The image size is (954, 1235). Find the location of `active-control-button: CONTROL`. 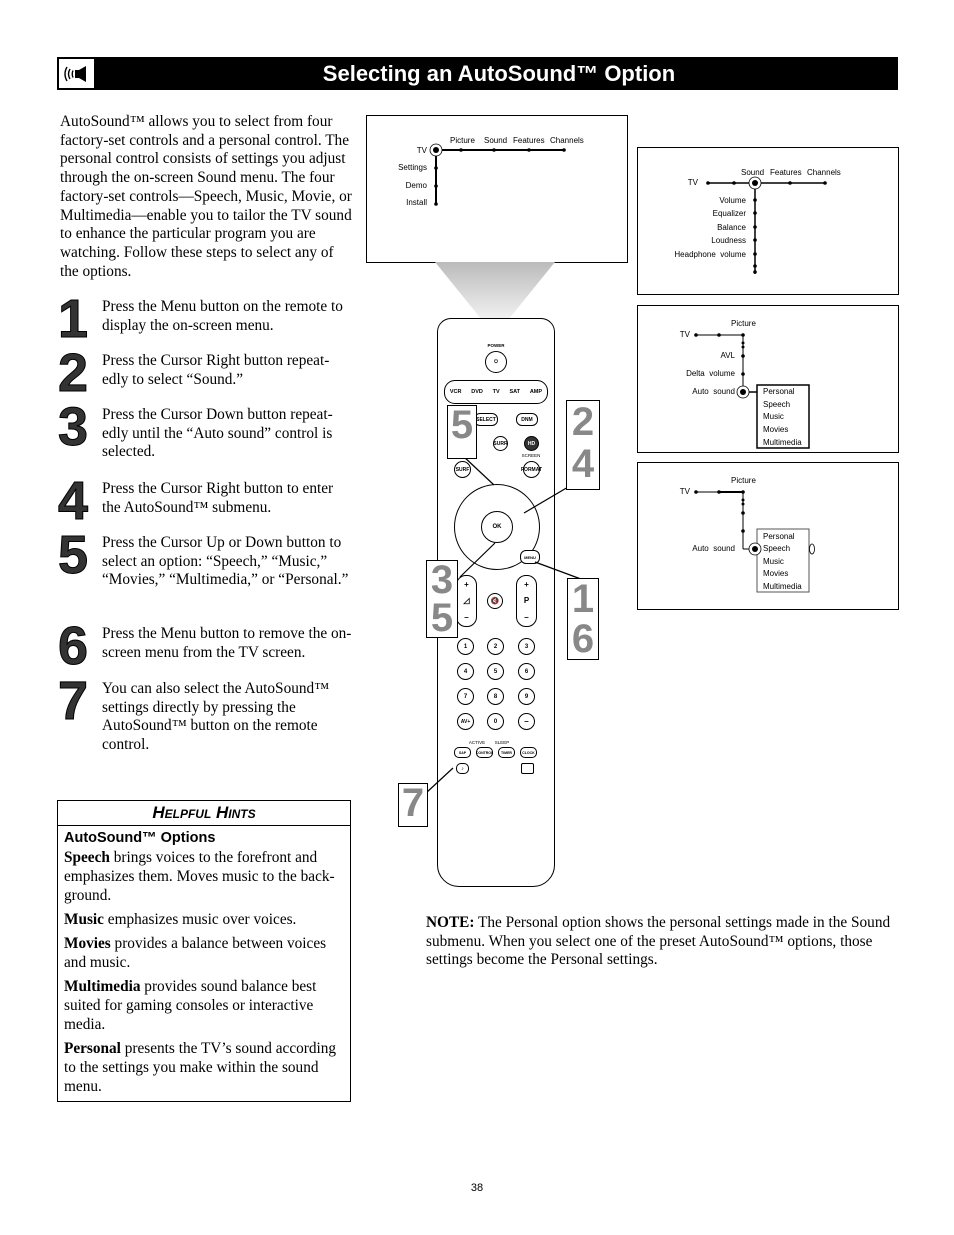

active-control-button: CONTROL is located at coordinates (484, 752).